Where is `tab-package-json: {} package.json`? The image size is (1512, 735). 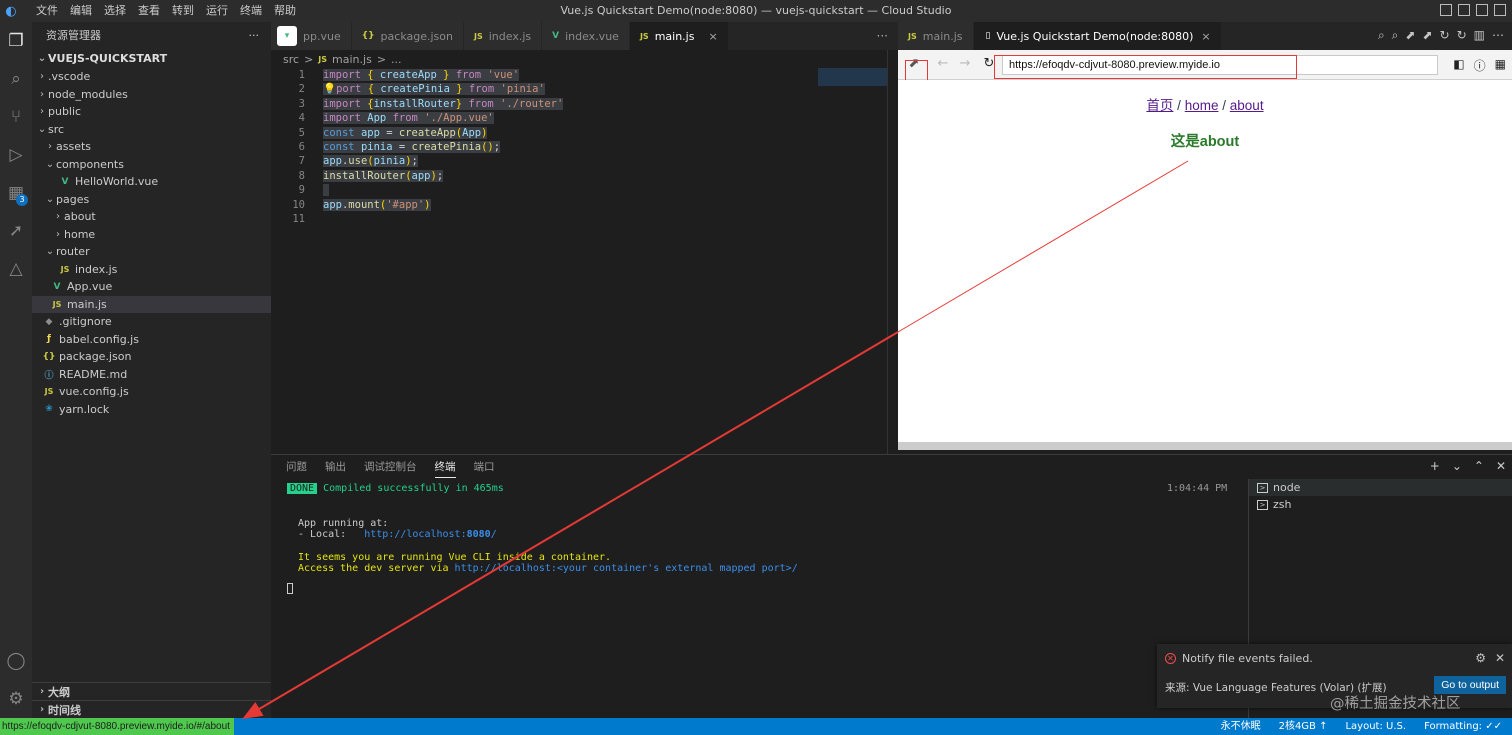 tab-package-json: {} package.json is located at coordinates (407, 36).